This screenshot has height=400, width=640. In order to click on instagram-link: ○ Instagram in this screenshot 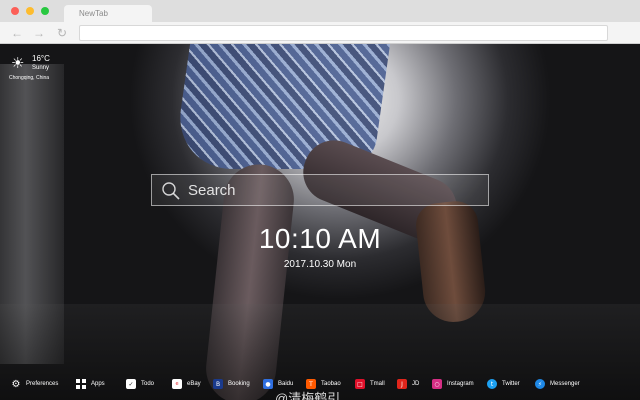, I will do `click(453, 384)`.